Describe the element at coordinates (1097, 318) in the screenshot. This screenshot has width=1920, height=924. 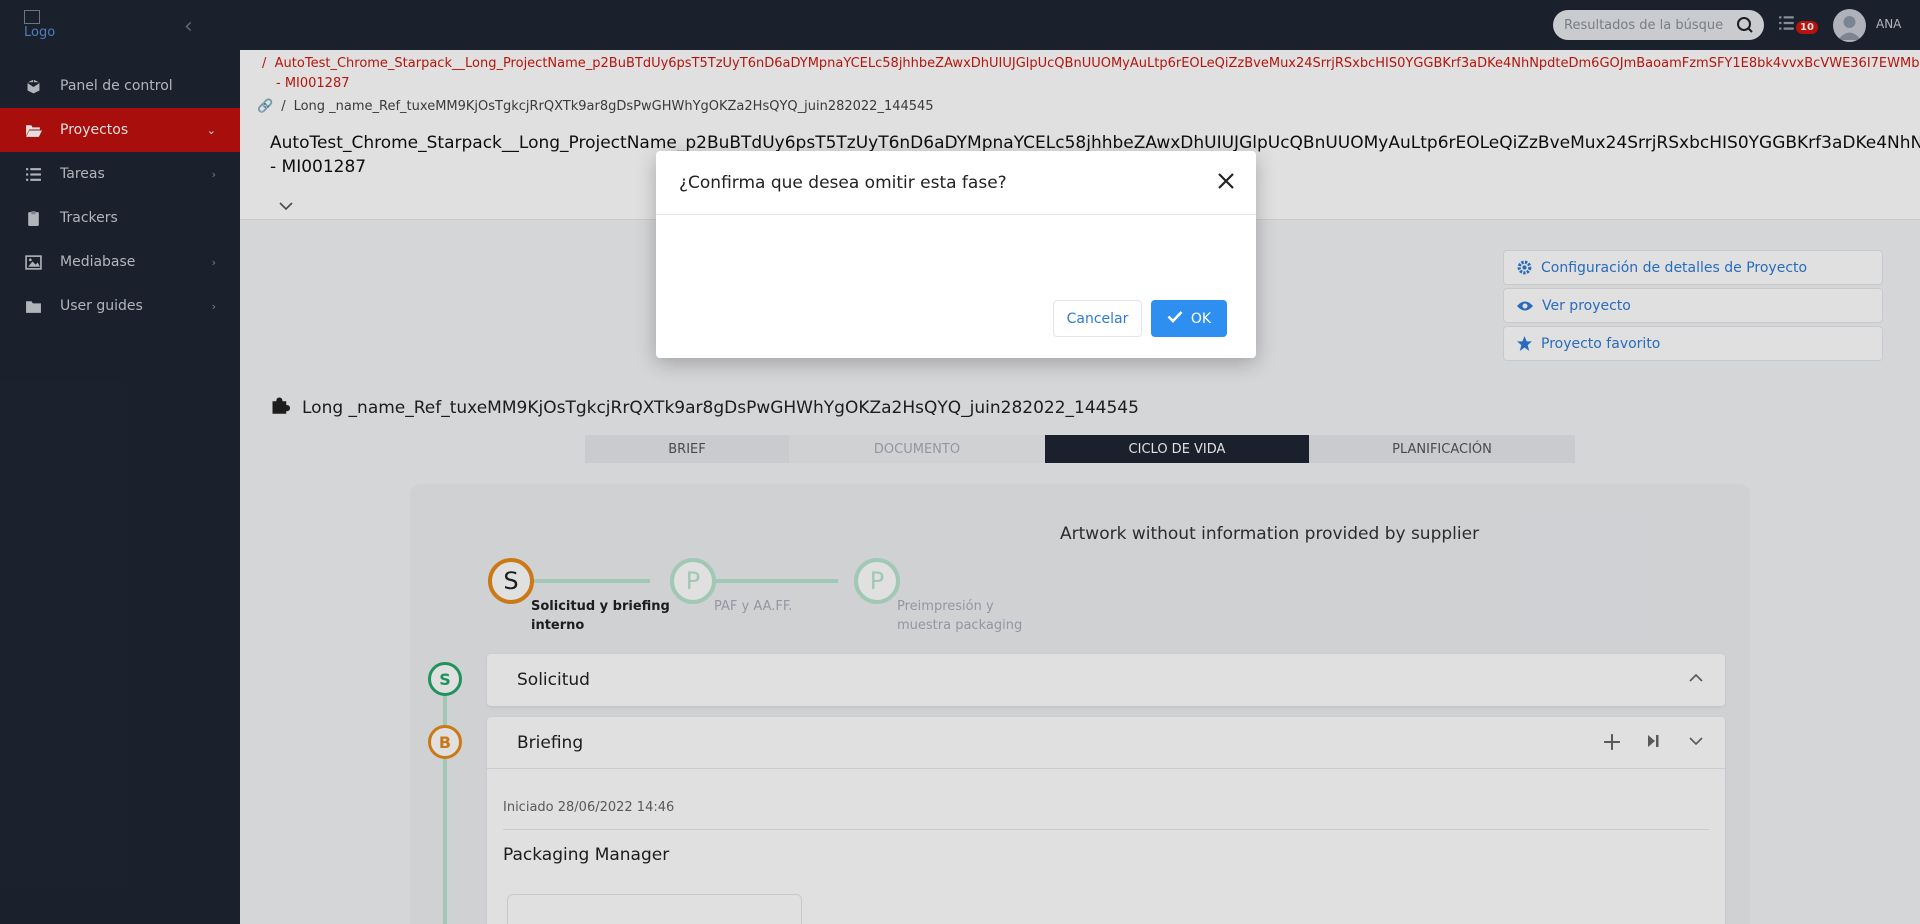
I see `cancel-button: Cancelar` at that location.